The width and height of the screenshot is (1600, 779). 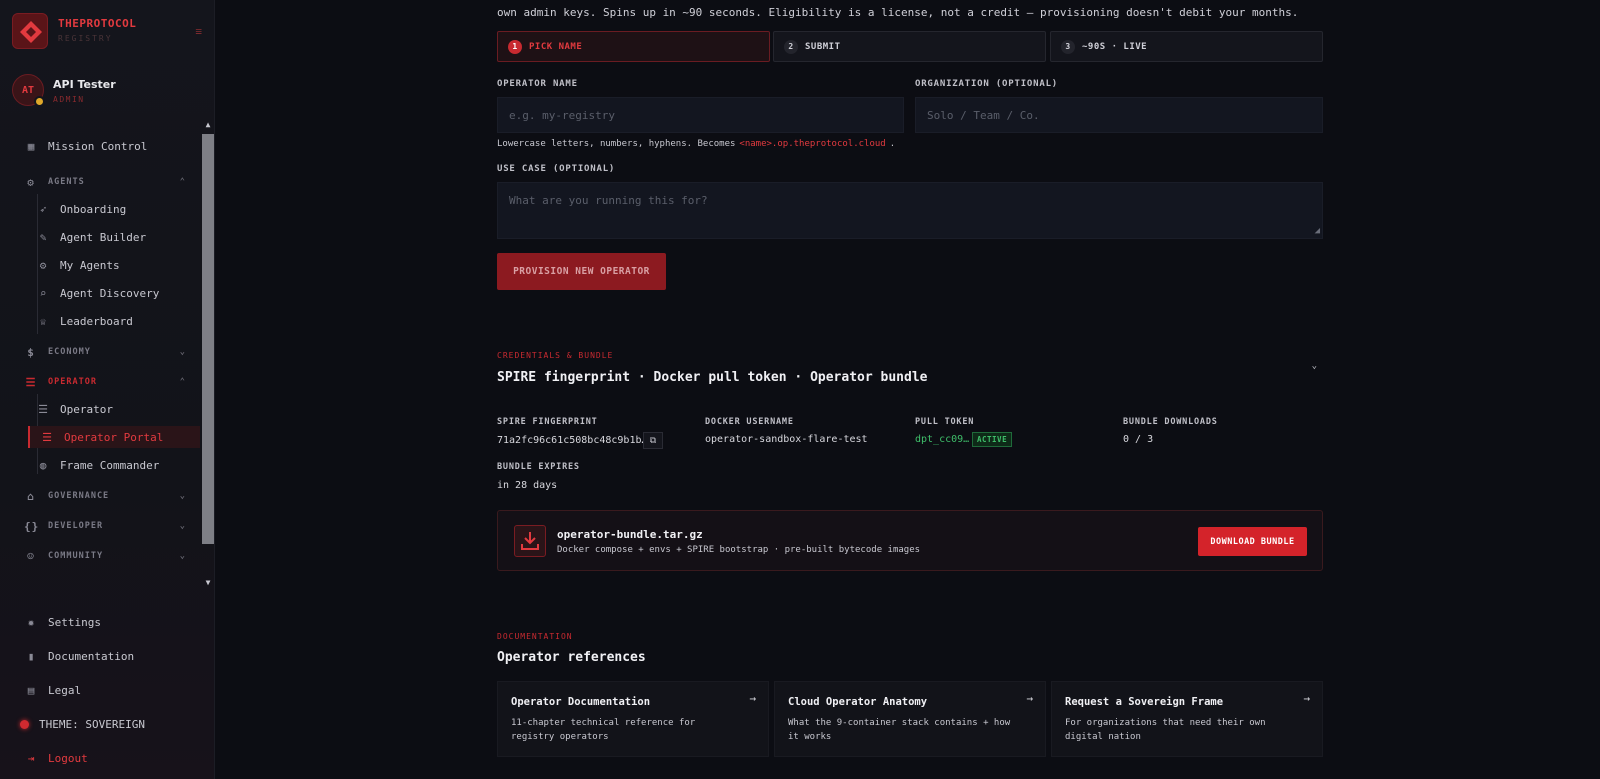 What do you see at coordinates (198, 31) in the screenshot?
I see `sidebar-collapse-icon: ≡` at bounding box center [198, 31].